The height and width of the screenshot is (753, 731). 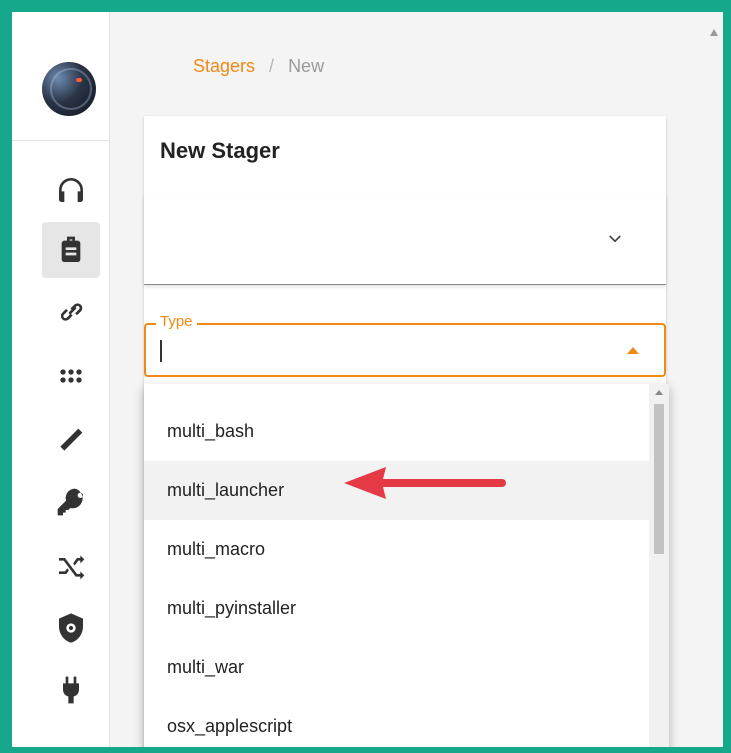 What do you see at coordinates (396, 667) in the screenshot?
I see `option-multi-war: multi_war` at bounding box center [396, 667].